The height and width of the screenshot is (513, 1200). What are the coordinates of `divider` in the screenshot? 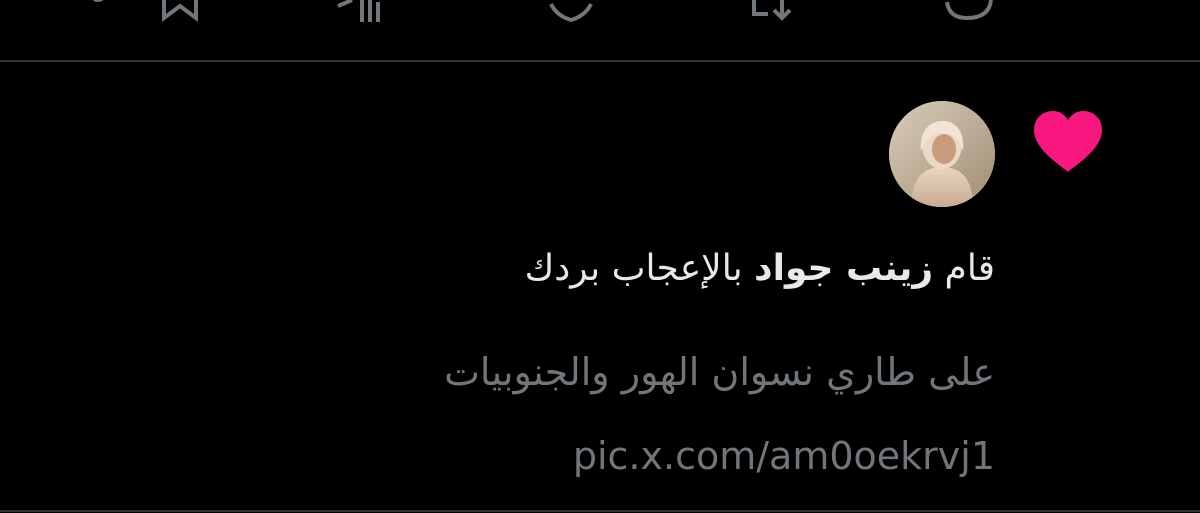 It's located at (600, 511).